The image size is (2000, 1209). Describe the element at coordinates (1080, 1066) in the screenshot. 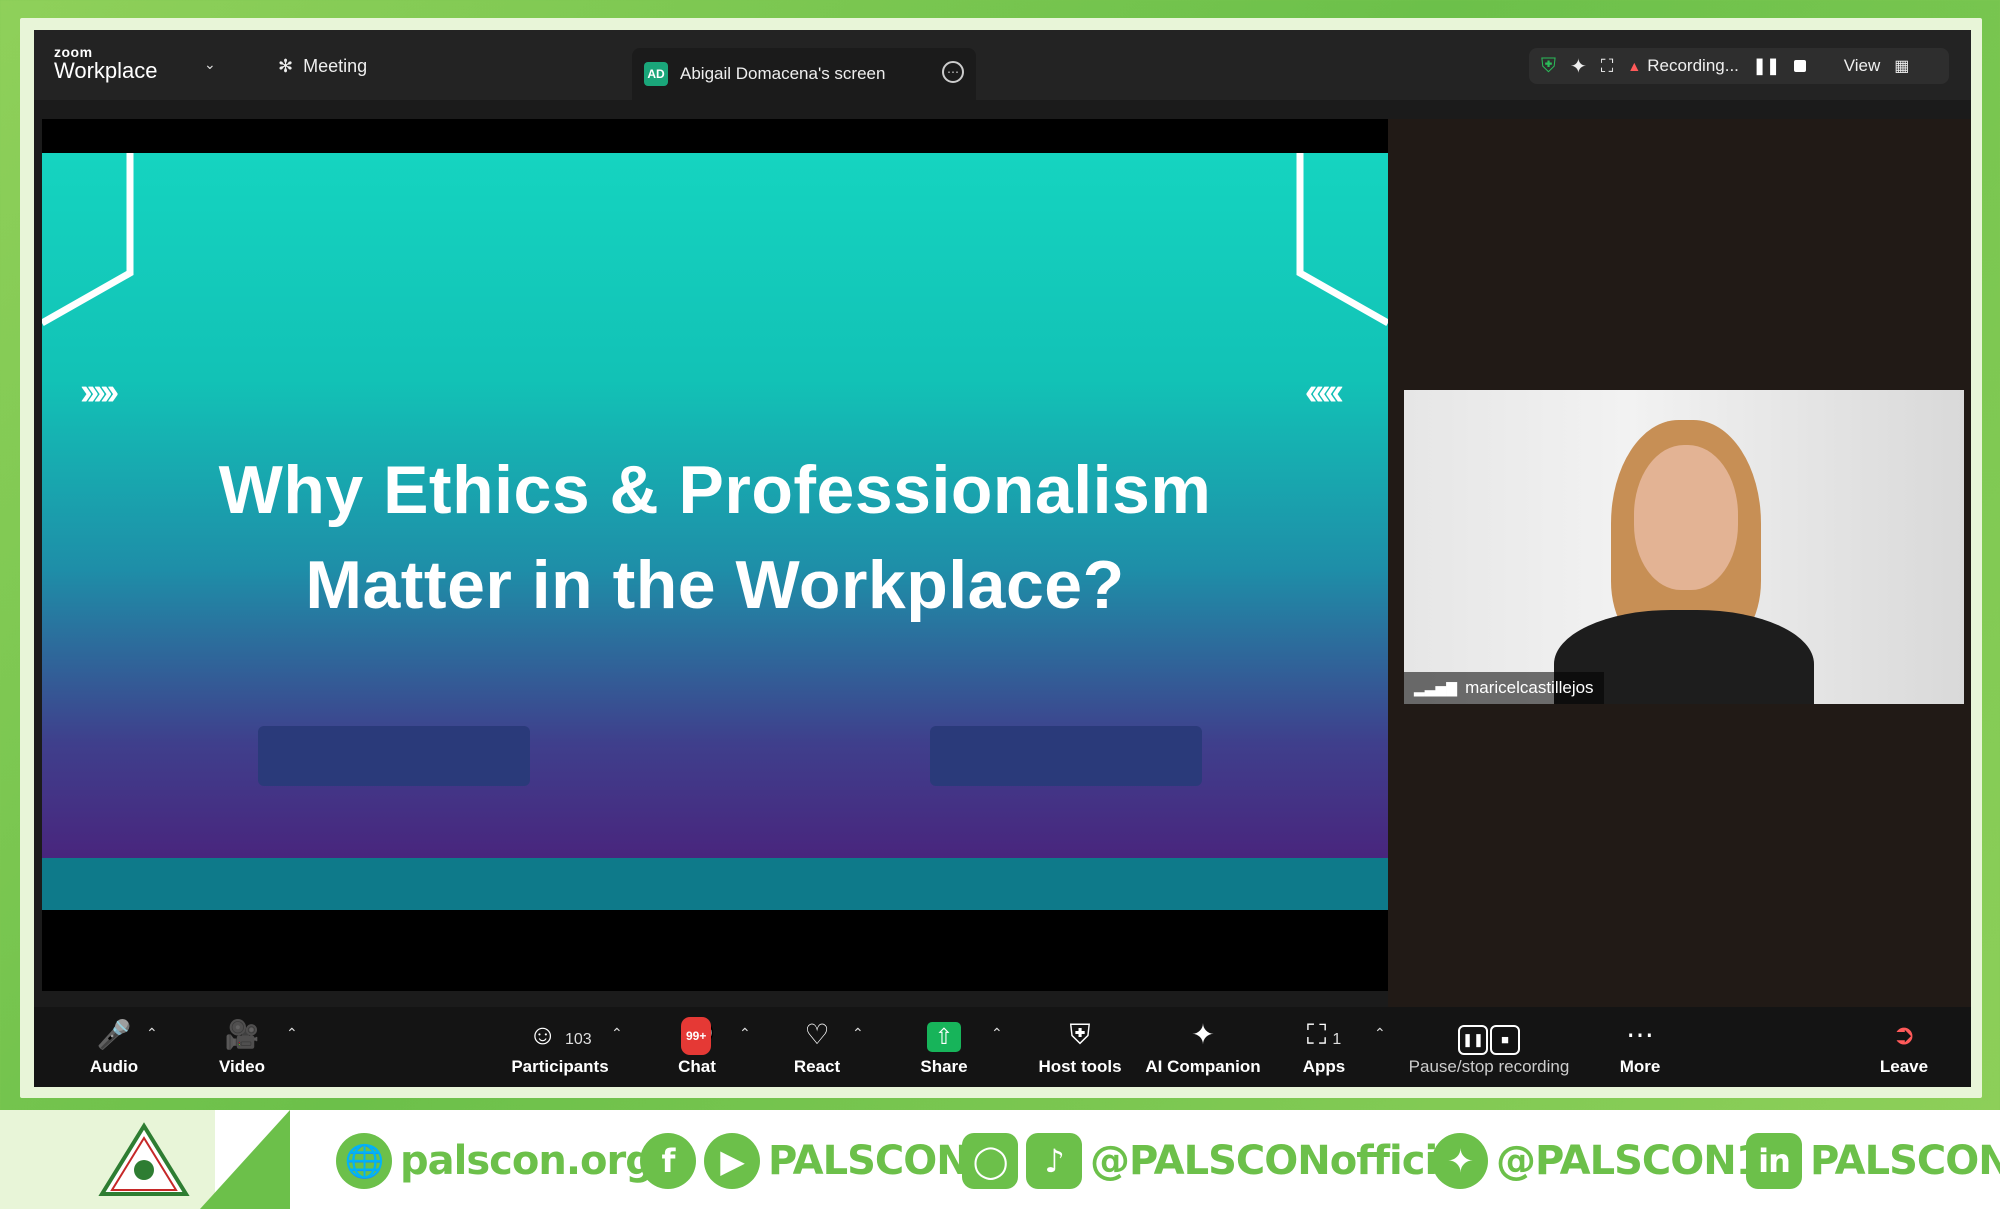

I see `host-tools-label: Host tools` at that location.